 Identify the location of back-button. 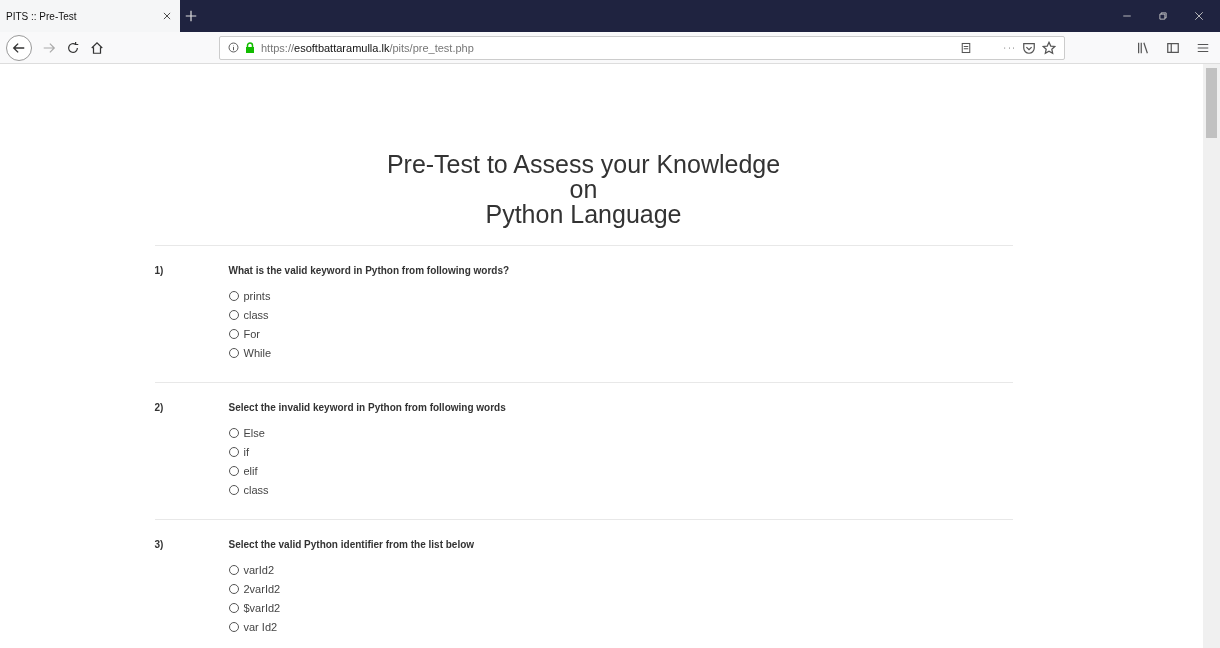
(19, 47).